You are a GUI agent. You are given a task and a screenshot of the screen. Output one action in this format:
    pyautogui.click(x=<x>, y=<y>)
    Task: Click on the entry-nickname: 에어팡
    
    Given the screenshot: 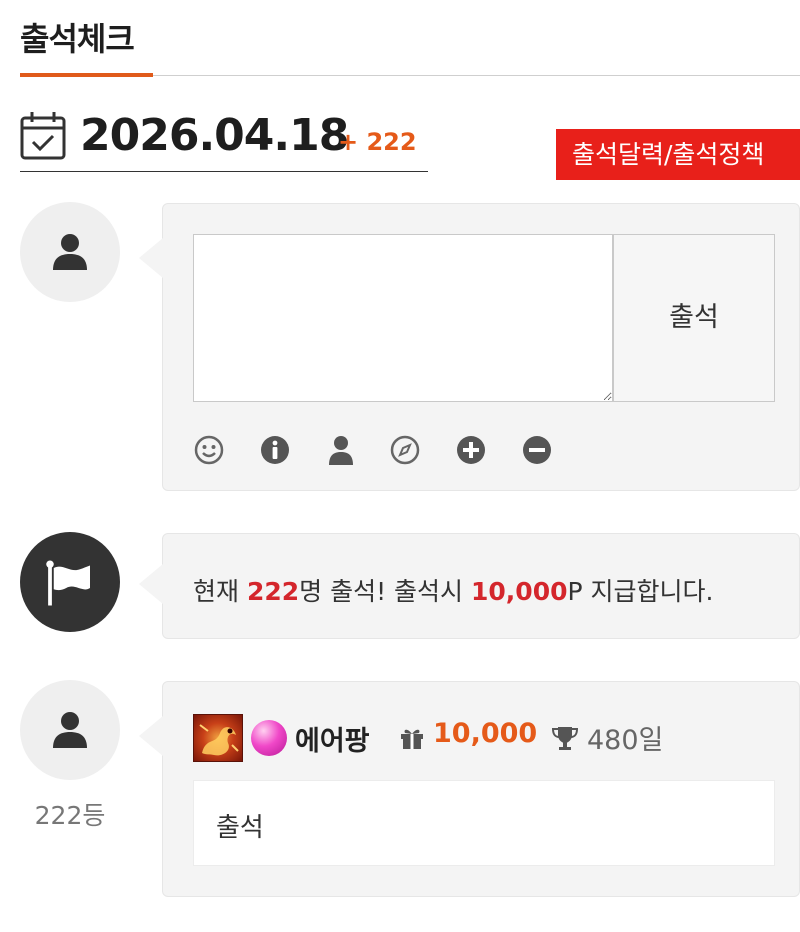 What is the action you would take?
    pyautogui.click(x=332, y=738)
    